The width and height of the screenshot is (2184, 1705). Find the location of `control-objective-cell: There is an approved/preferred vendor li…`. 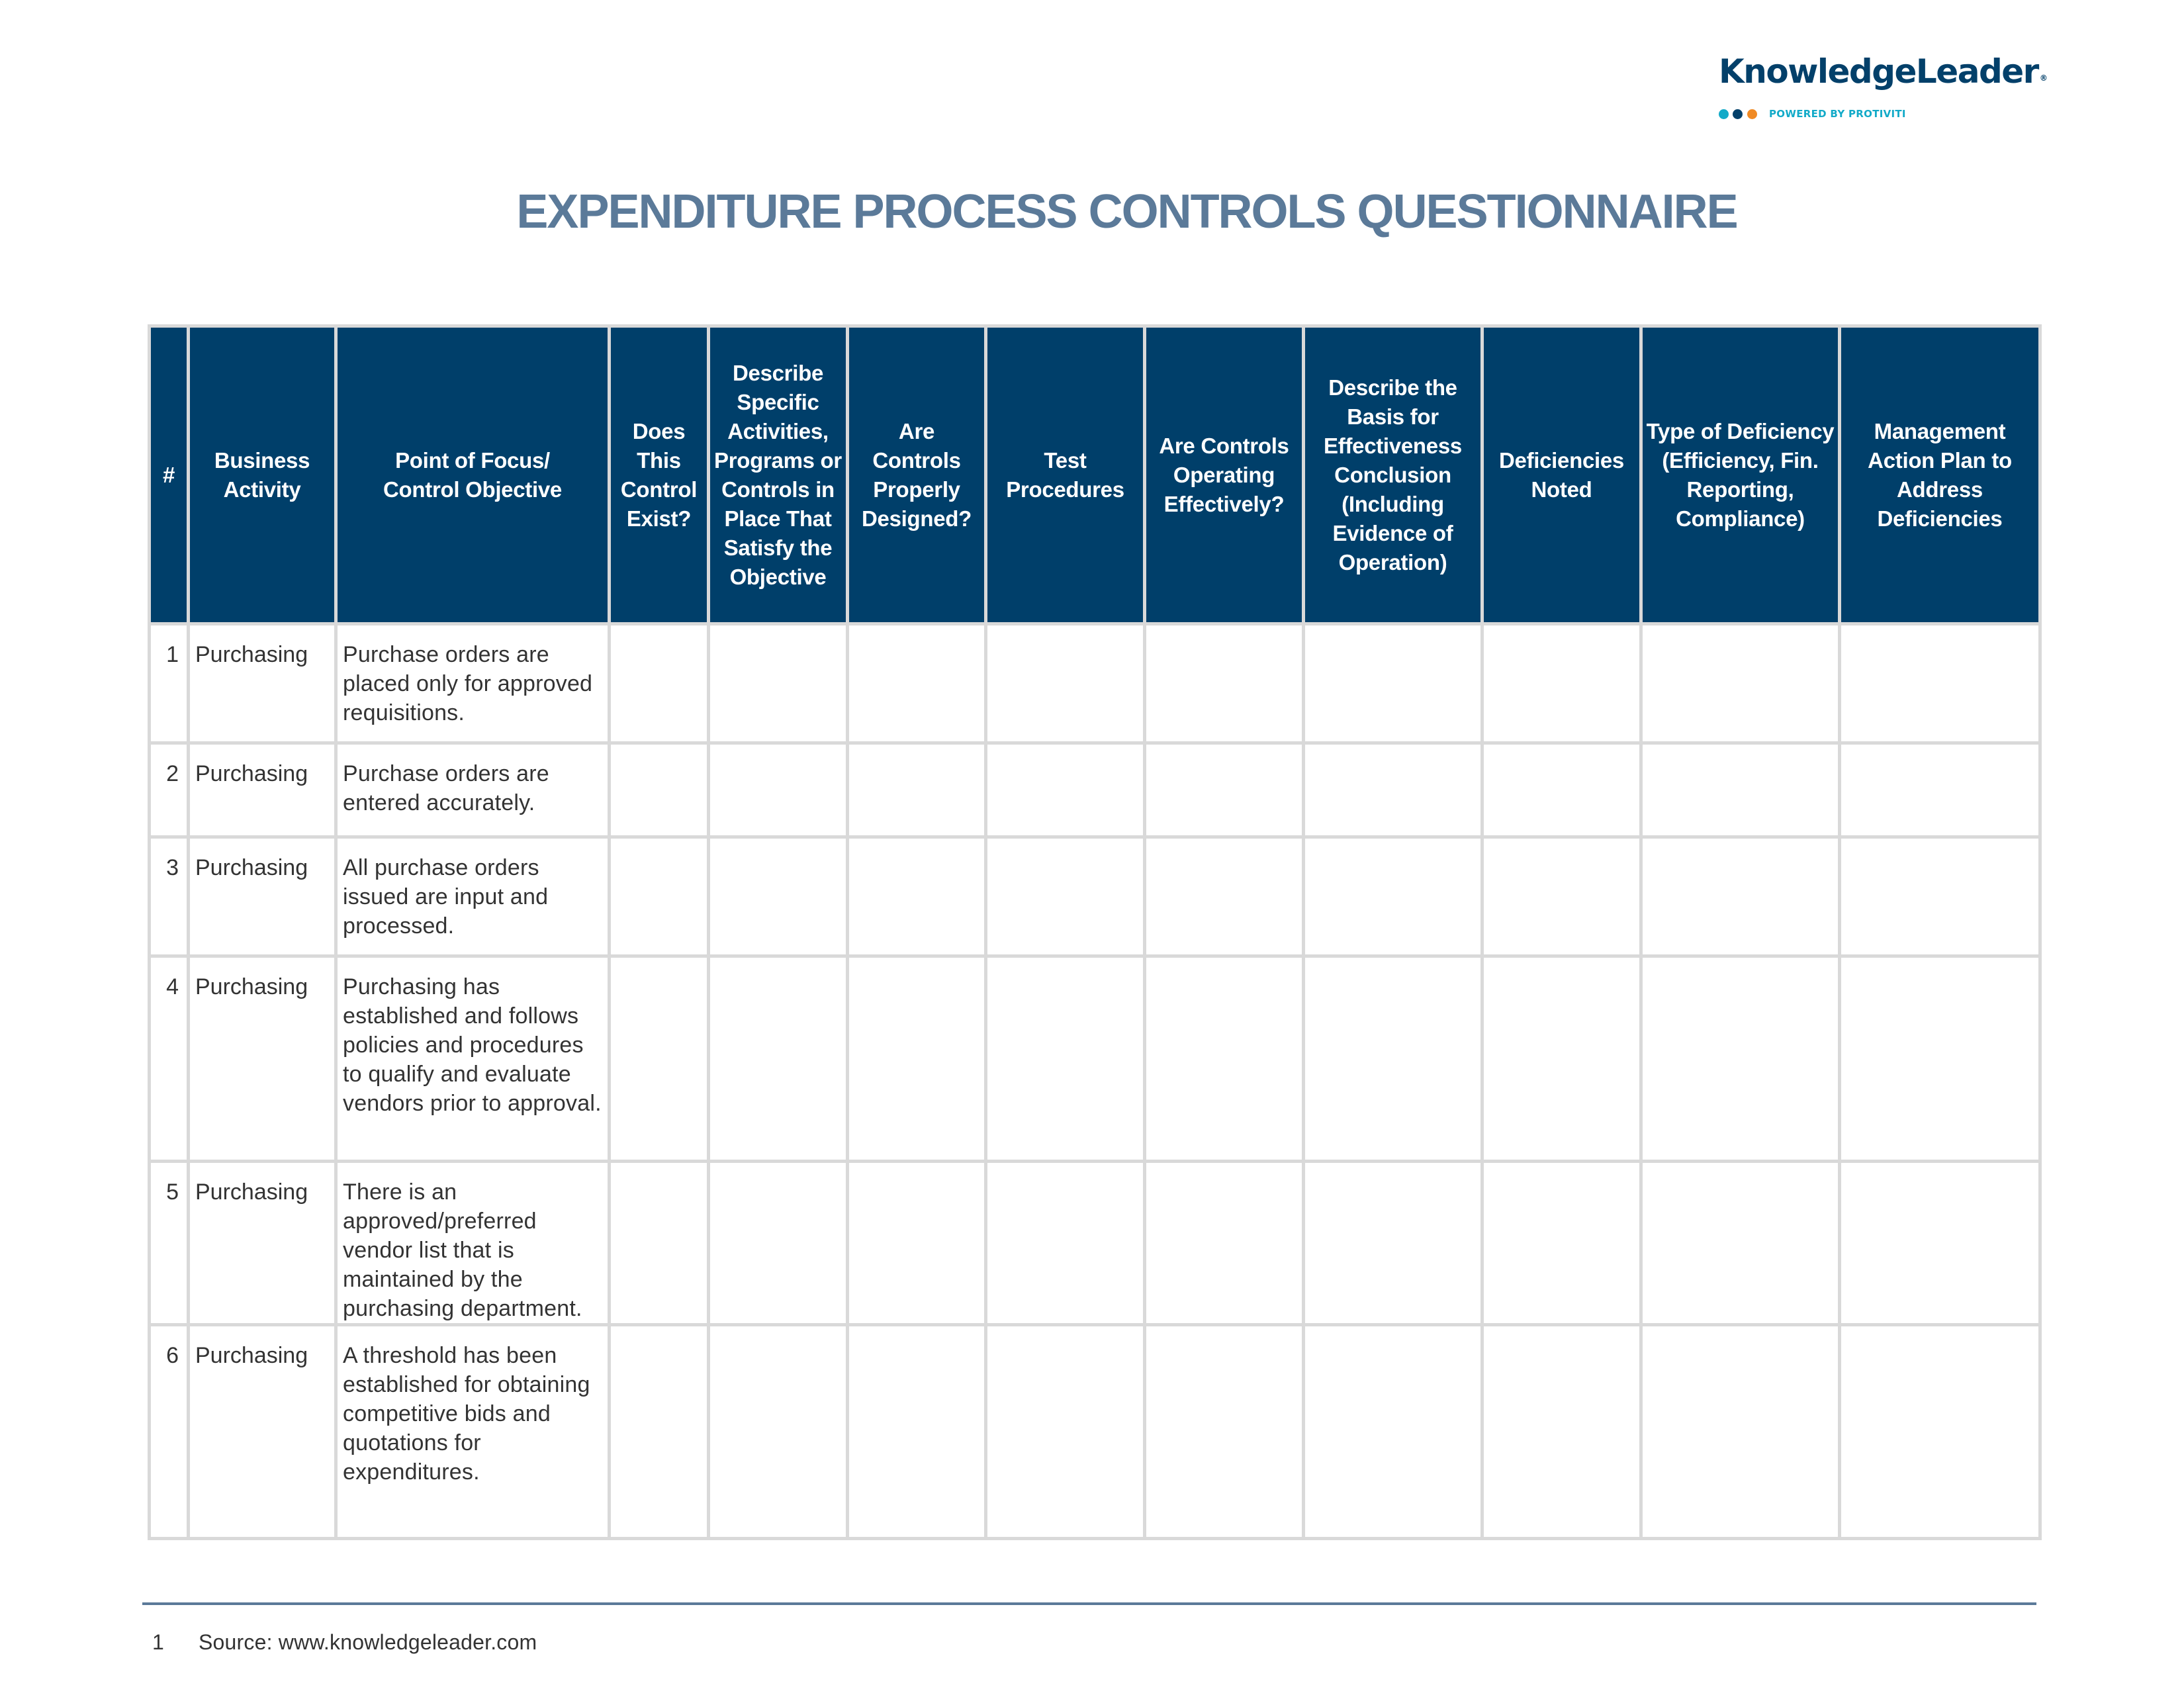

control-objective-cell: There is an approved/preferred vendor li… is located at coordinates (472, 1243).